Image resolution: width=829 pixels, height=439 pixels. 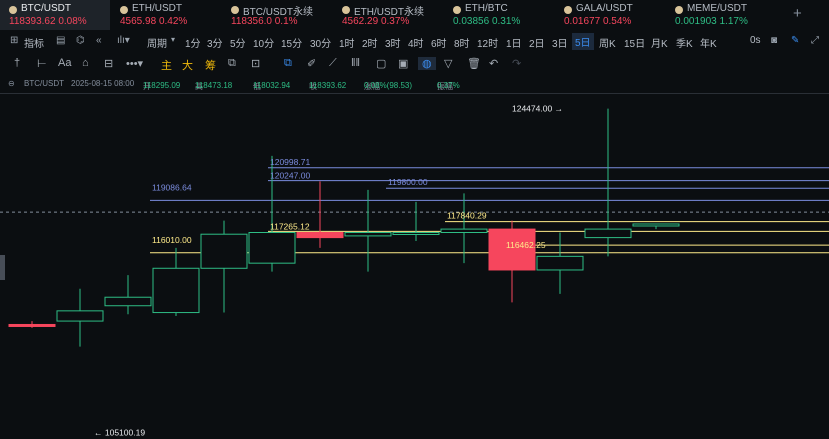 I want to click on tab-meme-usdt: MEME/USDT 0.001903 1.17%, so click(x=721, y=15).